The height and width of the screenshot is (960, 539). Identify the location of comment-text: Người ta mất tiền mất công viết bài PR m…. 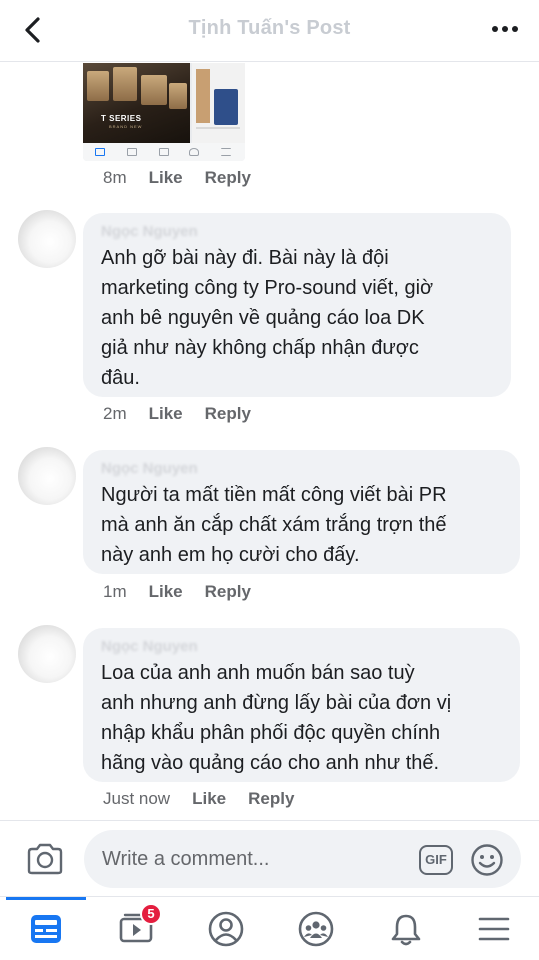
(274, 525).